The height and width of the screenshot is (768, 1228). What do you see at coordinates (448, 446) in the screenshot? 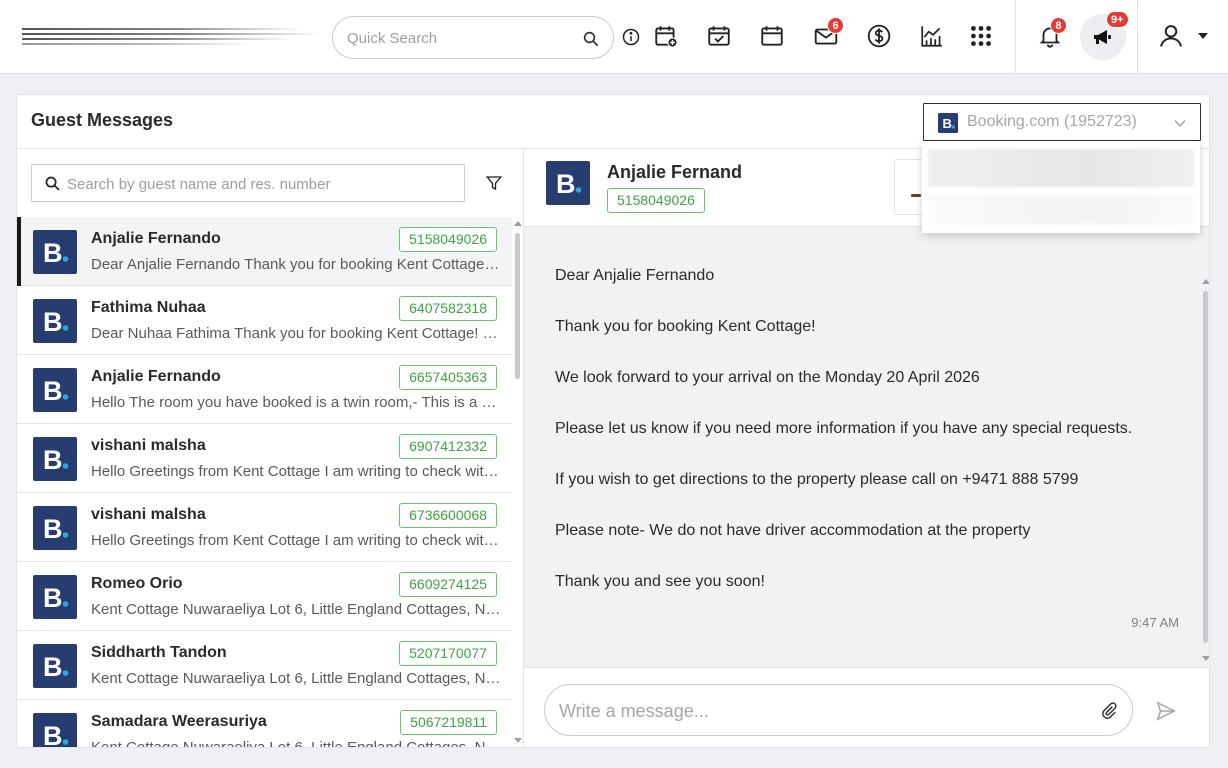
I see `reservation-number: 6907412332` at bounding box center [448, 446].